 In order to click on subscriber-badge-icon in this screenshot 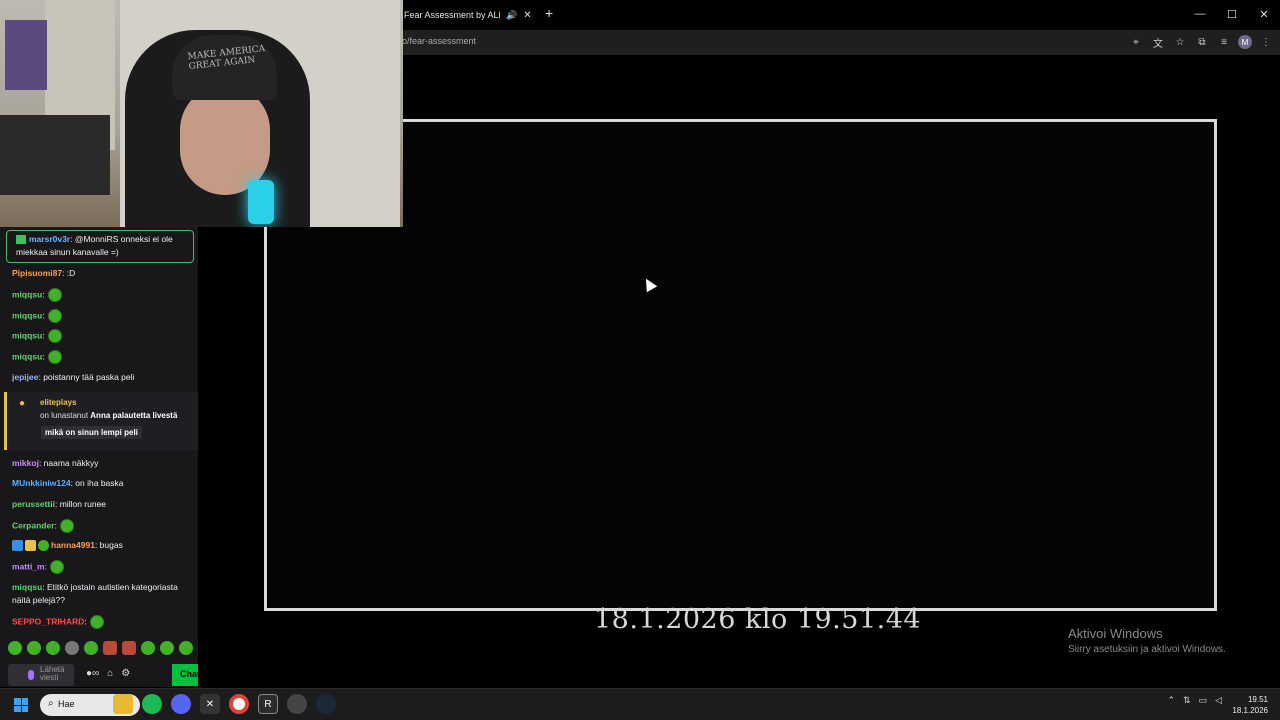, I will do `click(43, 546)`.